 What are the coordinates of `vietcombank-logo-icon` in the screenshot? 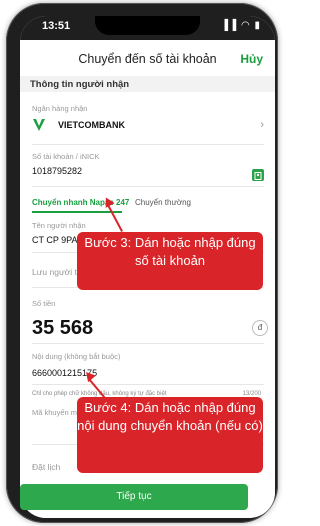 It's located at (39, 125).